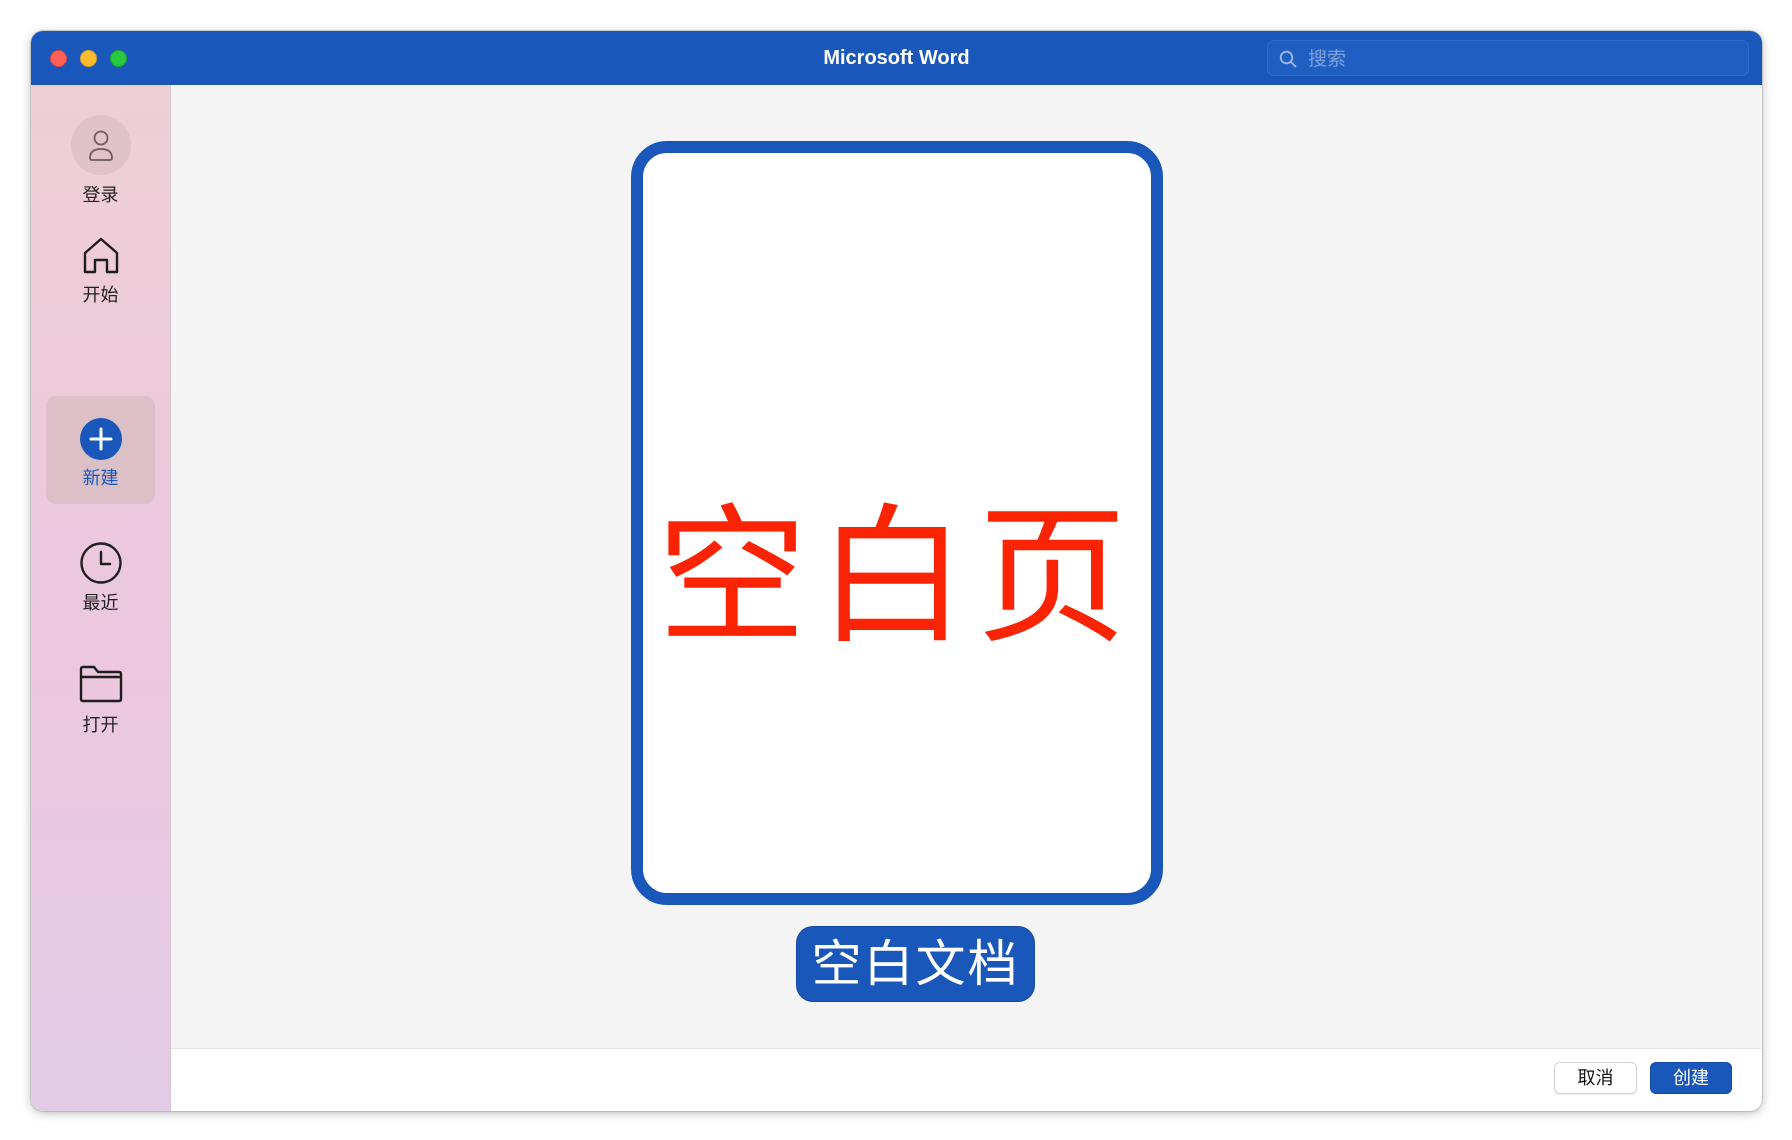 This screenshot has width=1792, height=1140. Describe the element at coordinates (100, 563) in the screenshot. I see `clock-icon` at that location.